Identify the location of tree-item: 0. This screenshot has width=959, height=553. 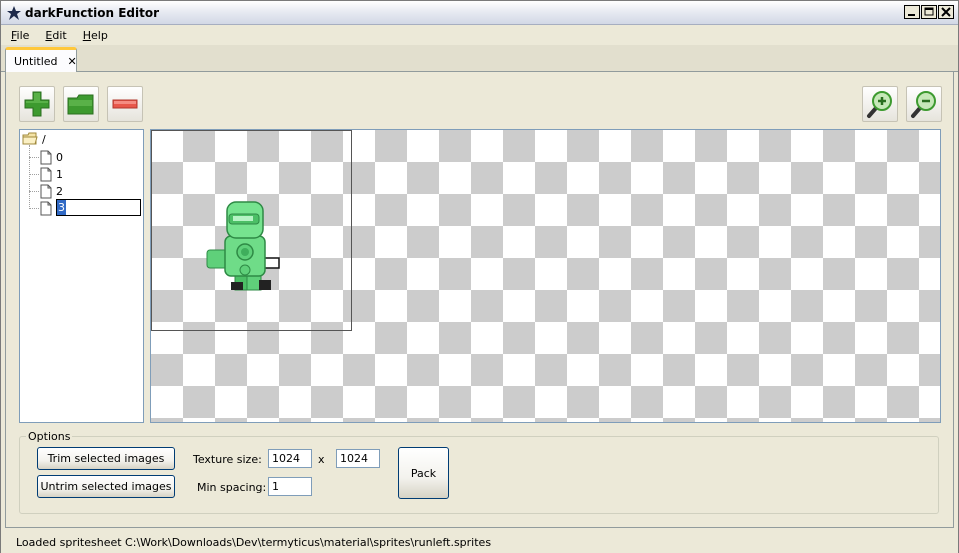
(51, 157).